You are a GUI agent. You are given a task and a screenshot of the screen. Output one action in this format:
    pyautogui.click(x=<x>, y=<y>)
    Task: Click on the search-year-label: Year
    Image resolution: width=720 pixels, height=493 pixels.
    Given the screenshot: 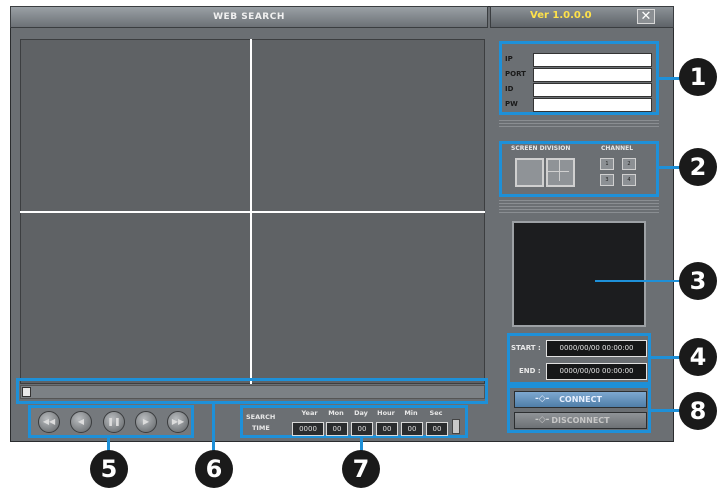 What is the action you would take?
    pyautogui.click(x=309, y=413)
    